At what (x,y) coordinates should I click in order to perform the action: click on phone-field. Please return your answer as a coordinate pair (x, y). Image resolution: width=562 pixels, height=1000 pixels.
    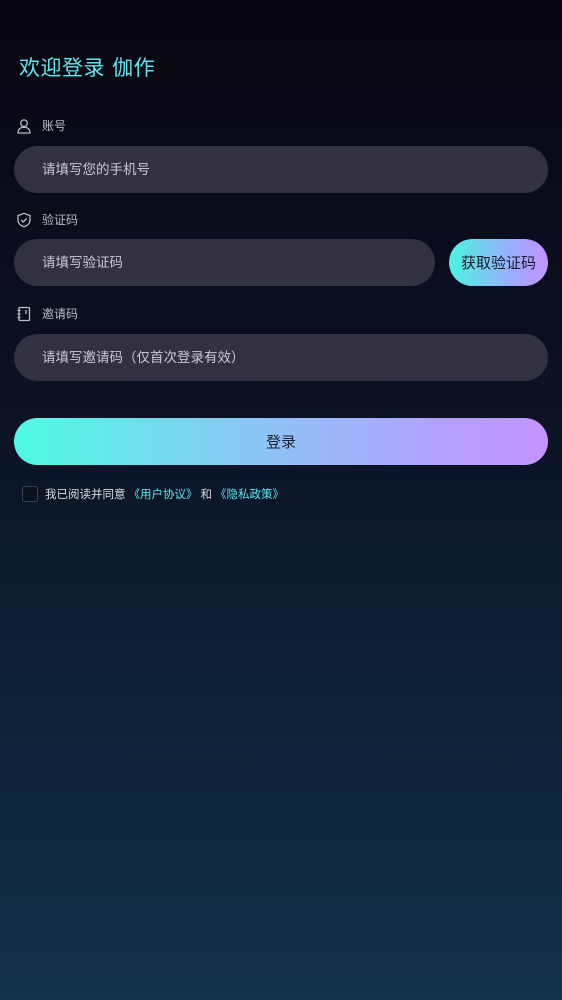
    Looking at the image, I should click on (281, 169).